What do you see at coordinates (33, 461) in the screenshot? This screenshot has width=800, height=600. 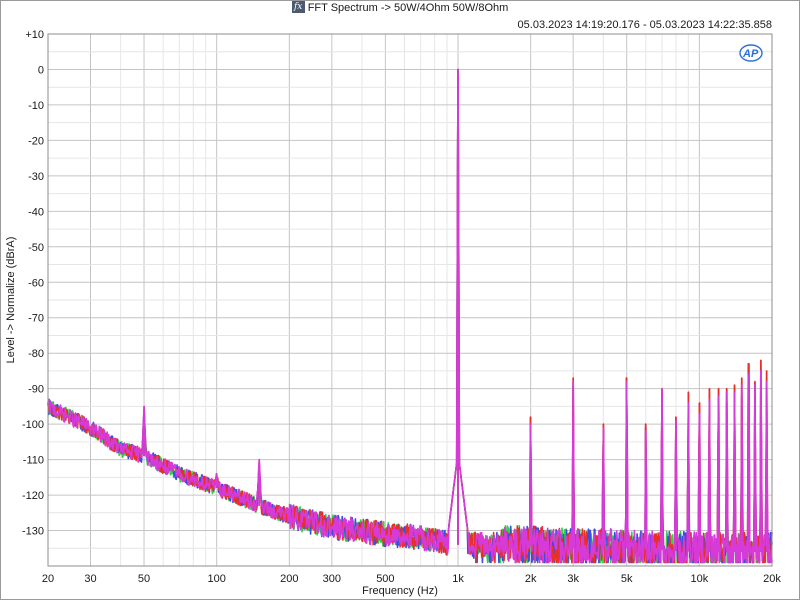 I see `y-tick-label: -110` at bounding box center [33, 461].